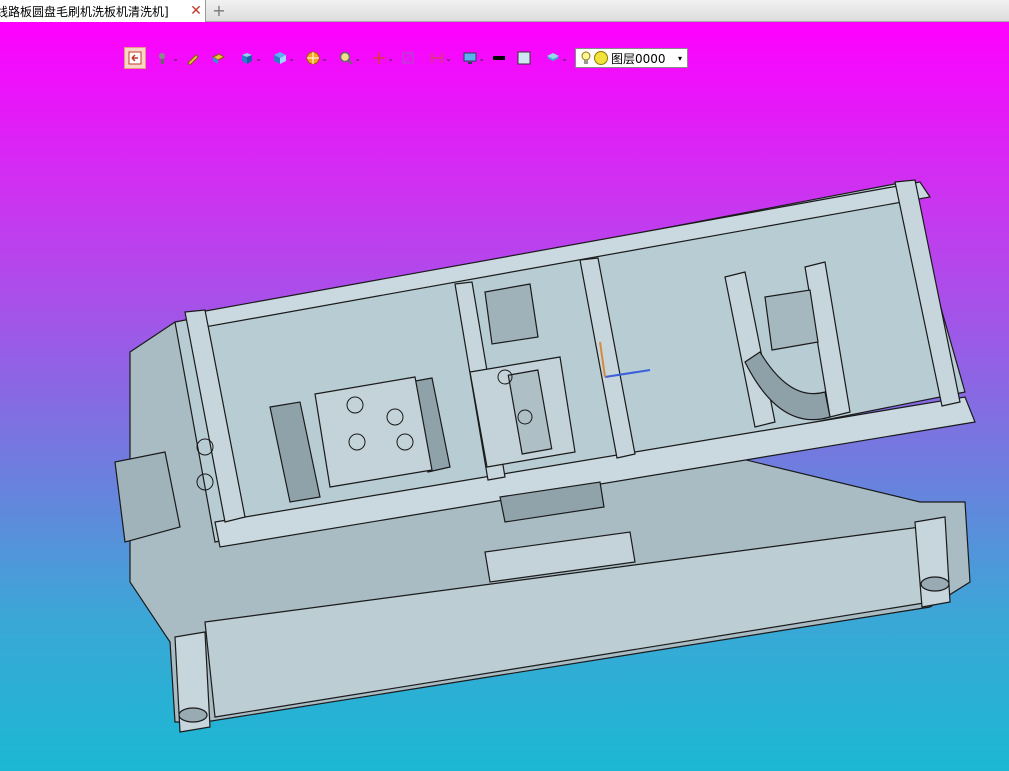  Describe the element at coordinates (196, 11) in the screenshot. I see `close-icon: ✕` at that location.